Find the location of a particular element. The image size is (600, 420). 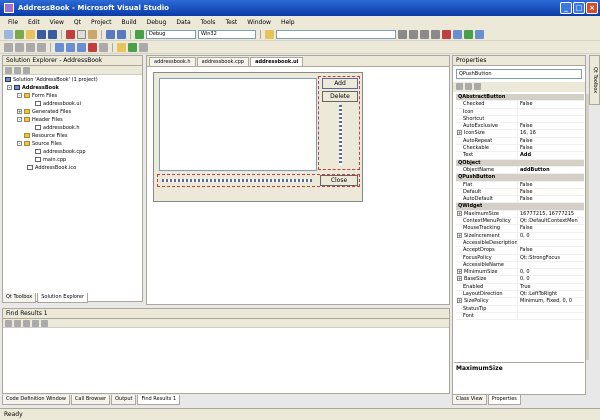

open-icon is located at coordinates (30, 34).